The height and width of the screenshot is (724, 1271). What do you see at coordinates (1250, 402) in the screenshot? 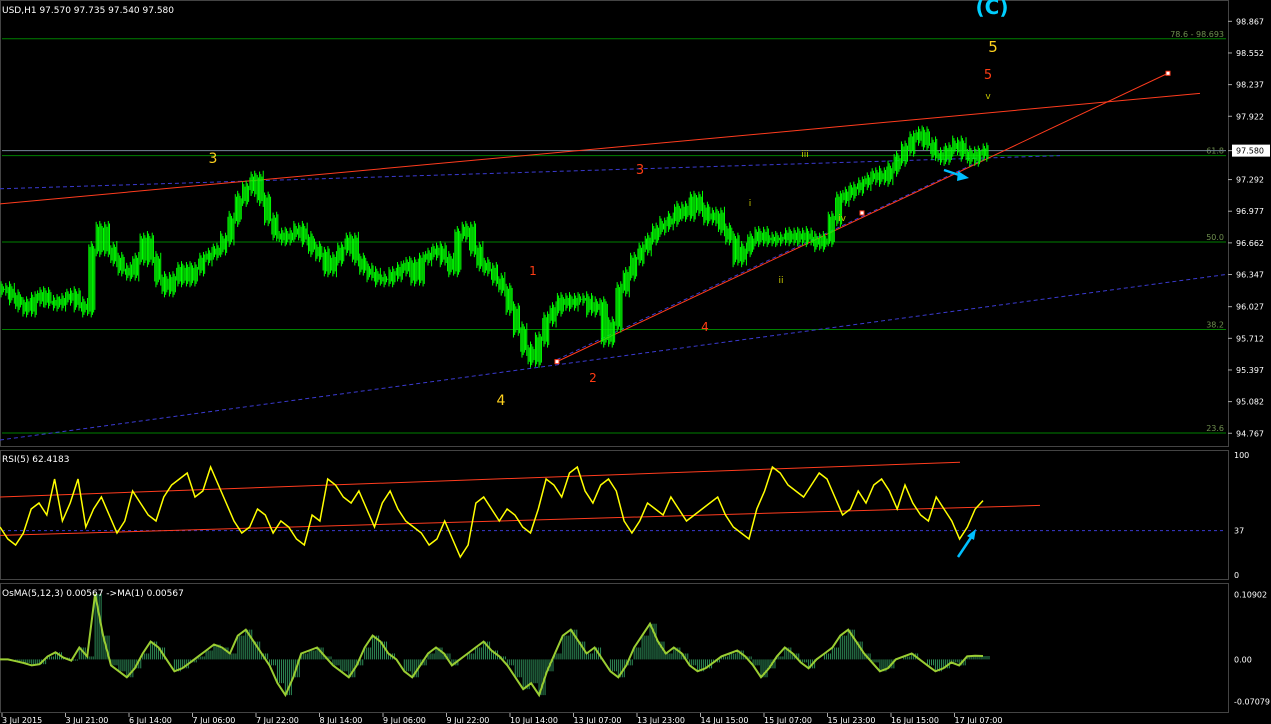
I see `price-axis-label: 95.082` at bounding box center [1250, 402].